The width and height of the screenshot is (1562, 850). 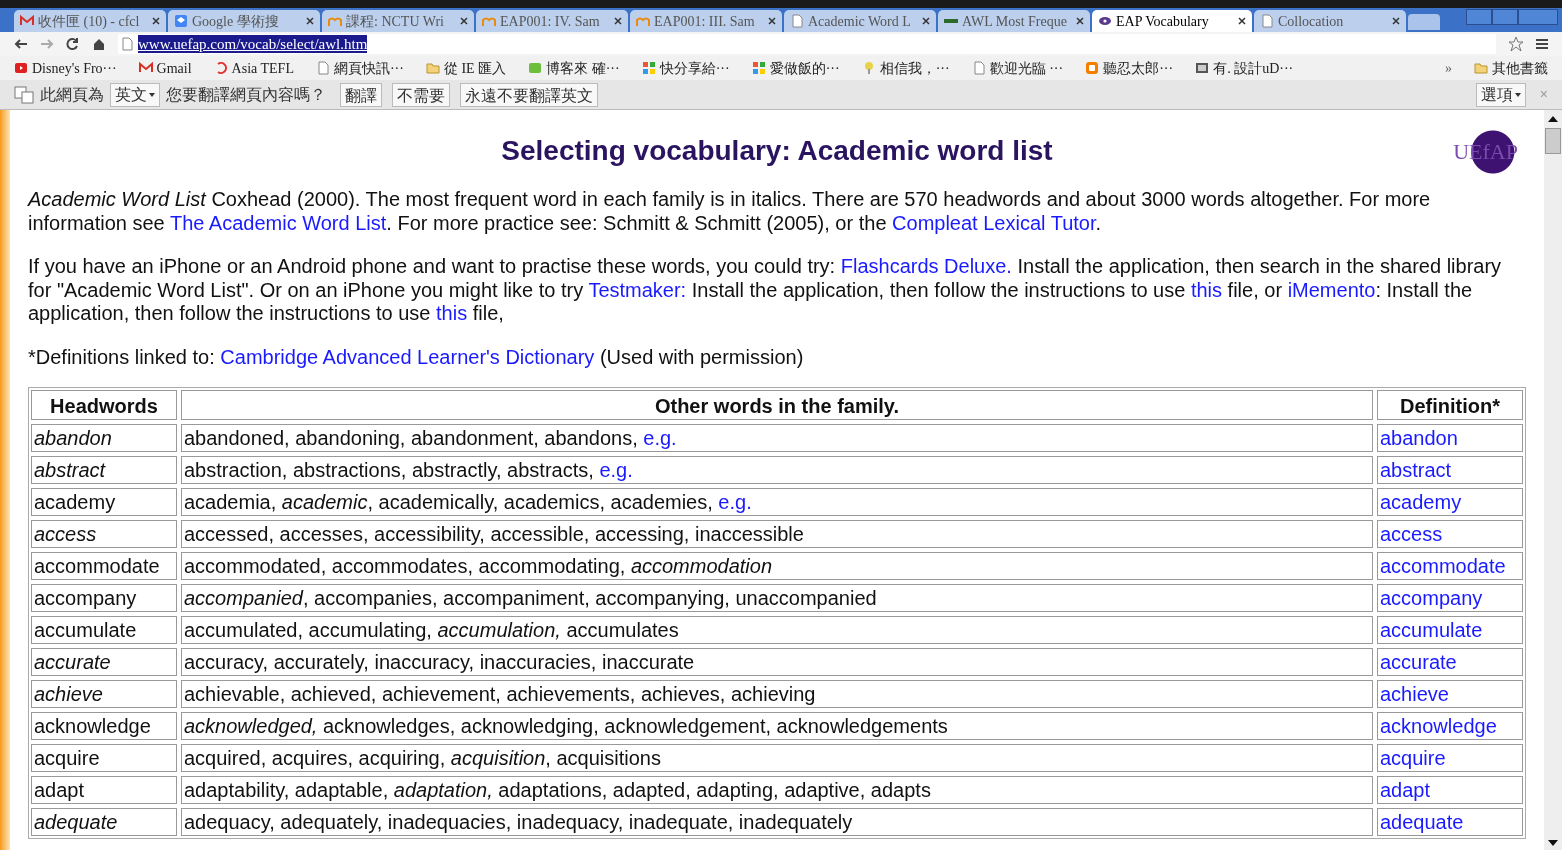 What do you see at coordinates (1105, 21) in the screenshot?
I see `eye-icon` at bounding box center [1105, 21].